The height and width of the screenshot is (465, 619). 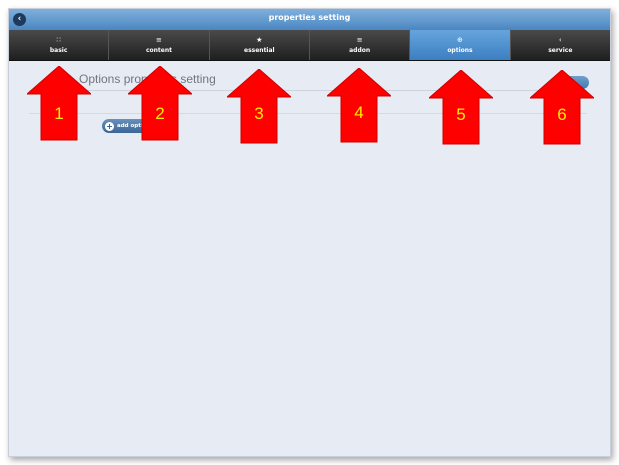 I want to click on chevron-left-icon: ‹, so click(x=560, y=40).